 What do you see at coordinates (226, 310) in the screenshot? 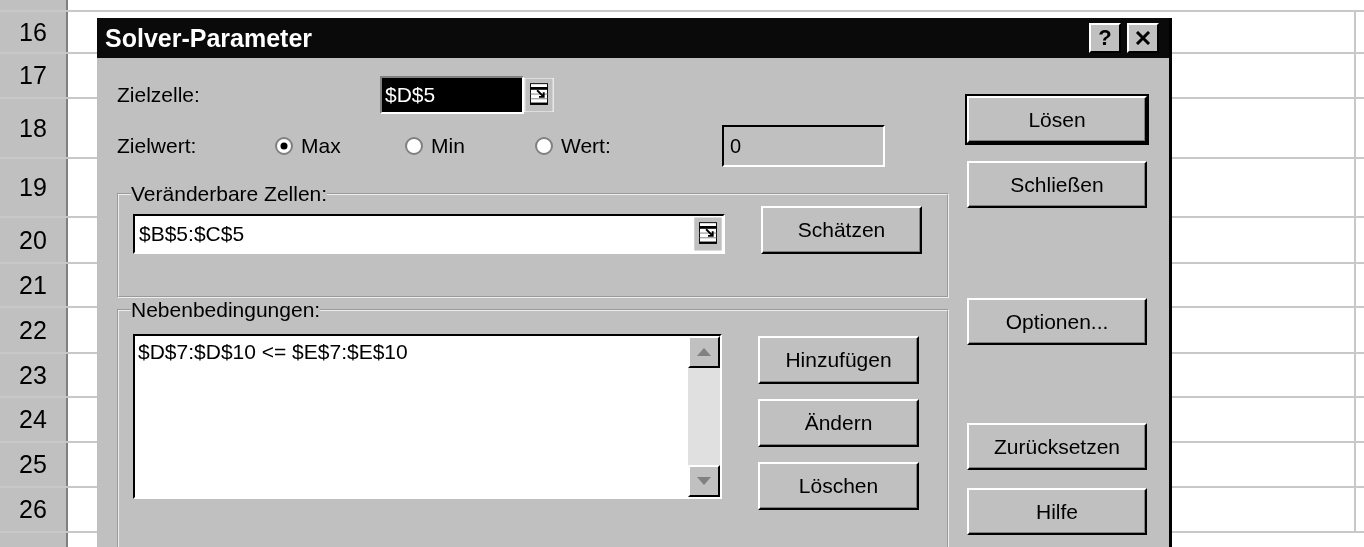
I see `group-label: Nebenbedingungen:` at bounding box center [226, 310].